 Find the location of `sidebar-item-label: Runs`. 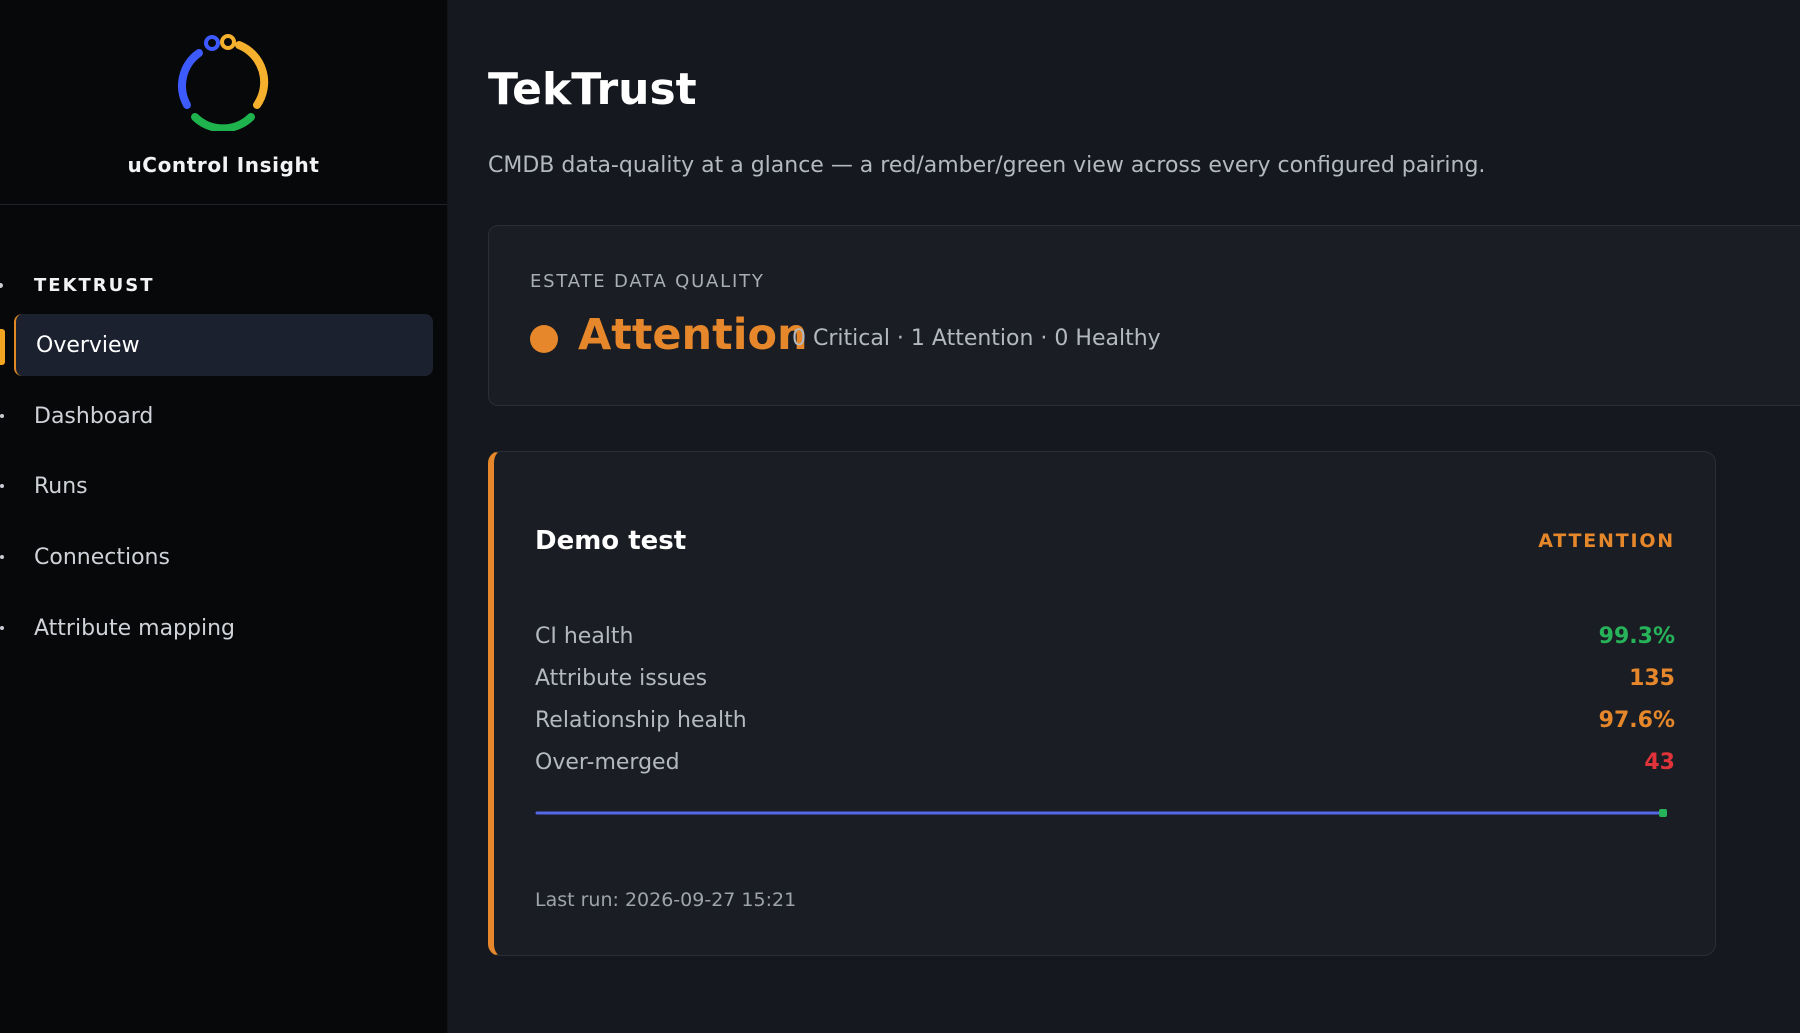

sidebar-item-label: Runs is located at coordinates (61, 486).